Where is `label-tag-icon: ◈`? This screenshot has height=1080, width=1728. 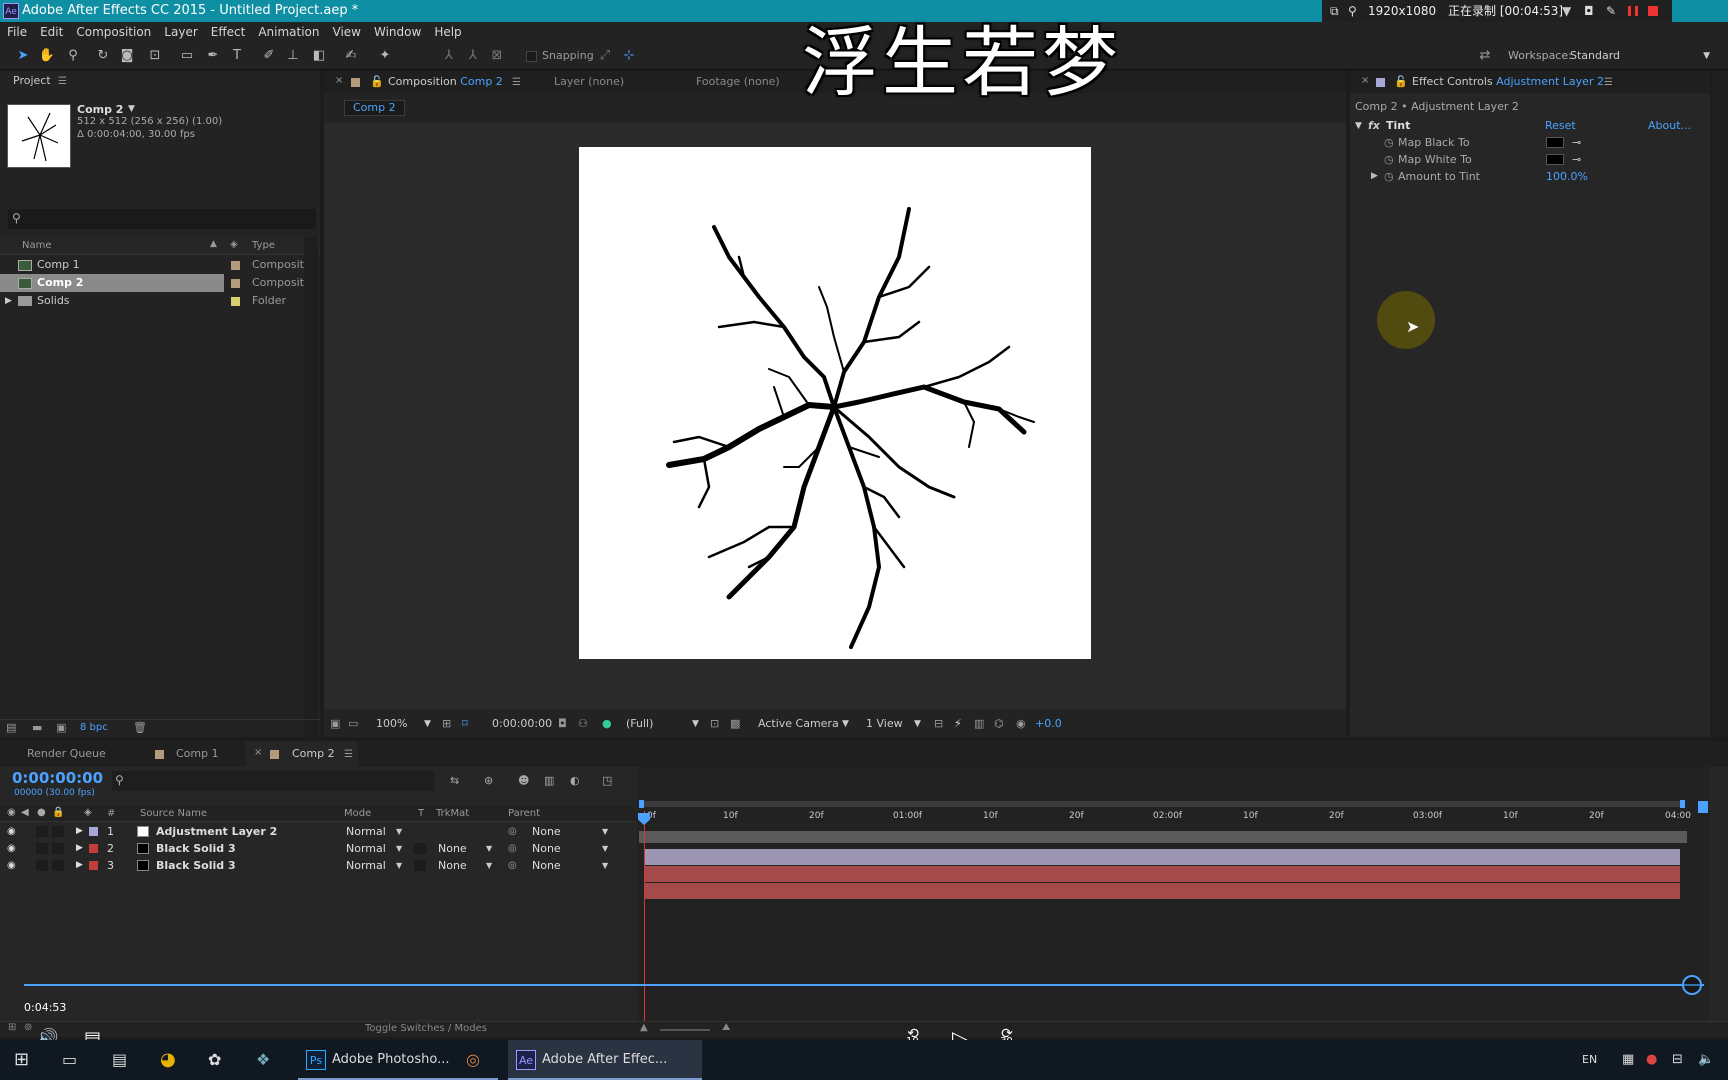 label-tag-icon: ◈ is located at coordinates (88, 812).